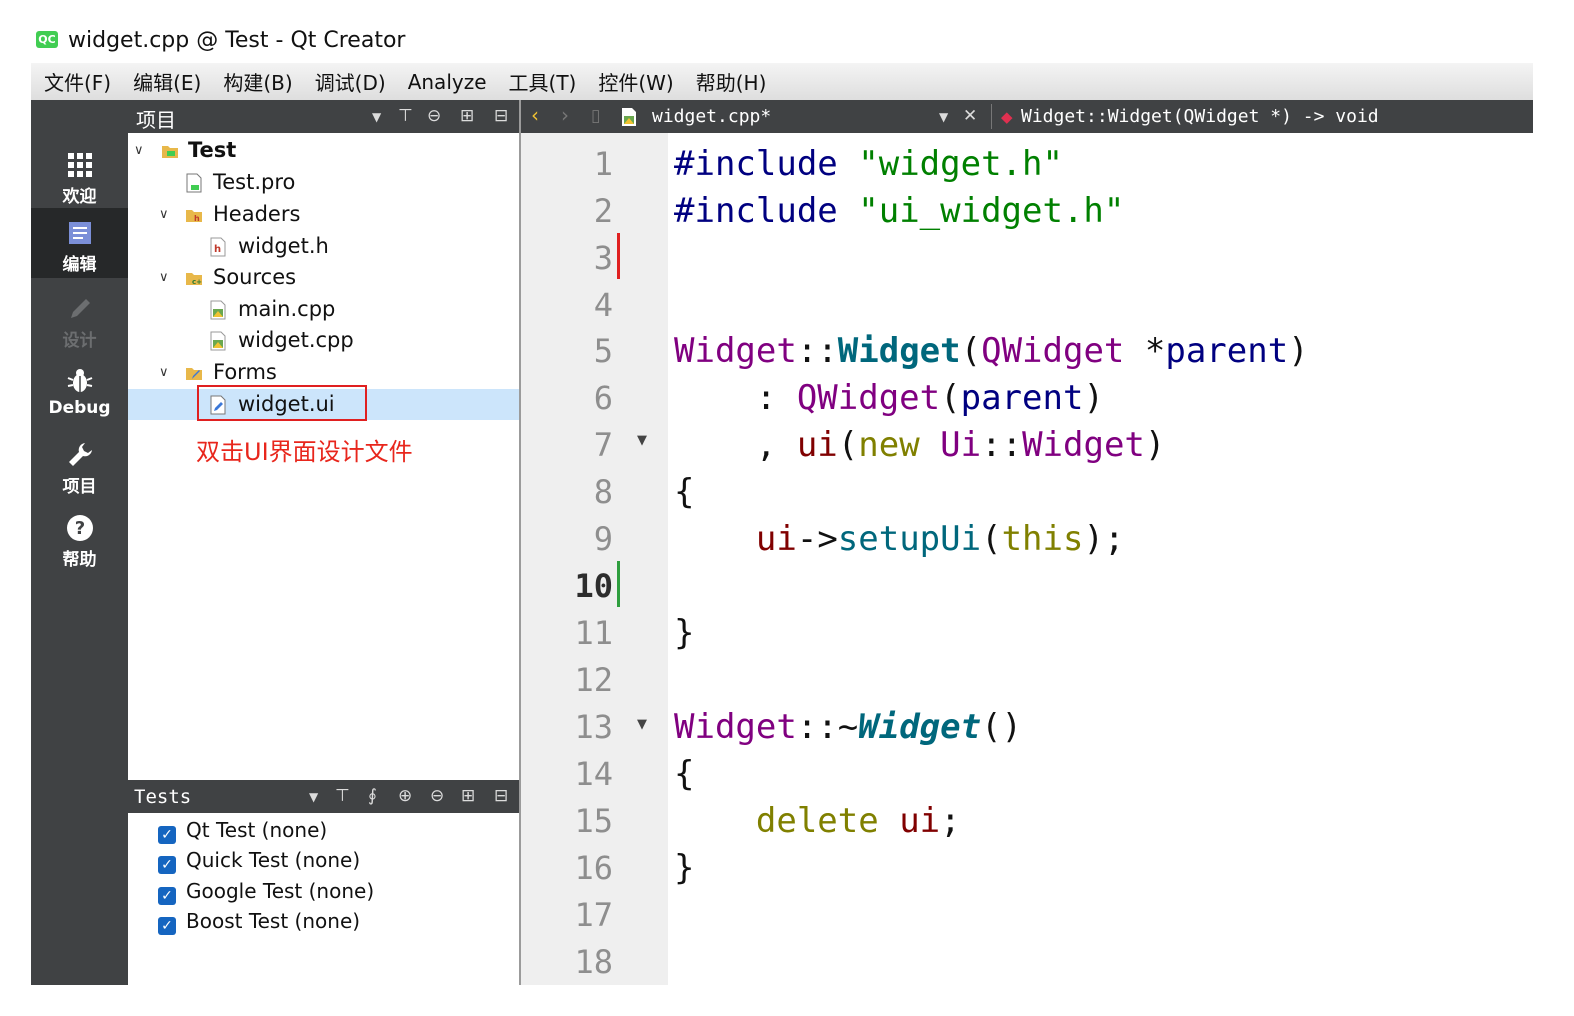  What do you see at coordinates (603, 492) in the screenshot?
I see `line-number: 8` at bounding box center [603, 492].